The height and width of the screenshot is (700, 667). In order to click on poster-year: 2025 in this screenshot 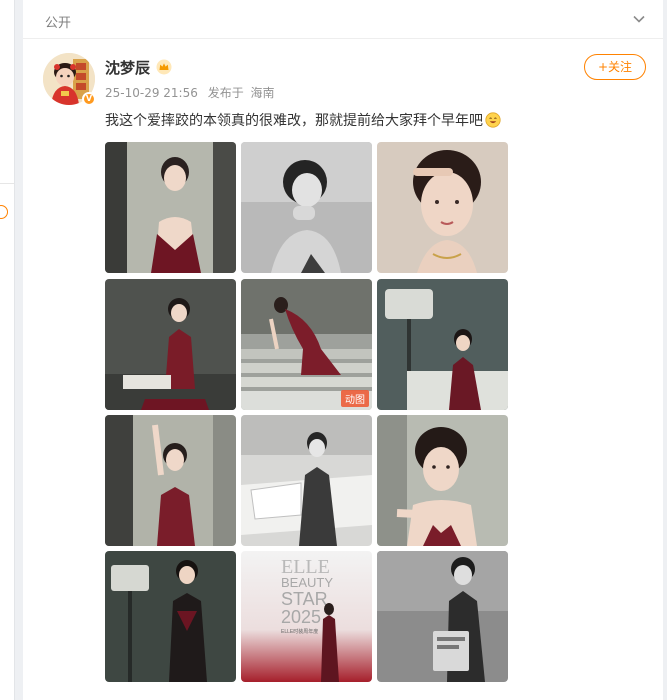, I will do `click(301, 617)`.